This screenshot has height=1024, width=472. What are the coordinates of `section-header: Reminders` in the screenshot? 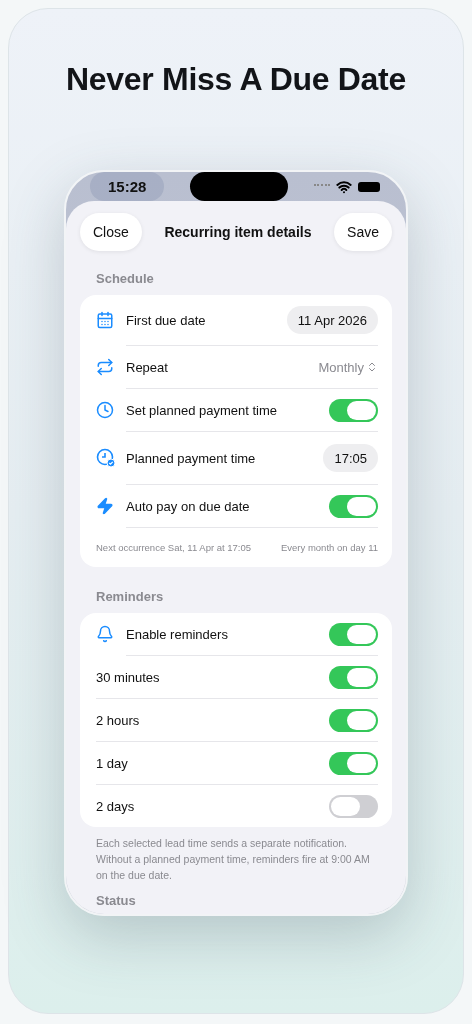 It's located at (130, 596).